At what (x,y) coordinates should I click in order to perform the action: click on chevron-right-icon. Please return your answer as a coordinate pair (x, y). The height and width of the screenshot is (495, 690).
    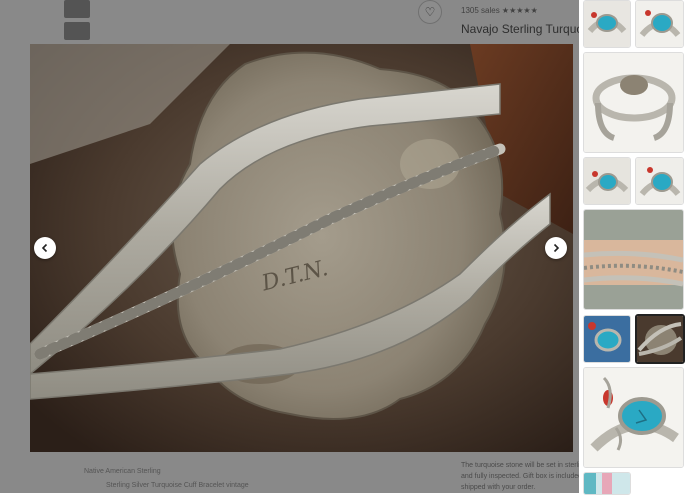
    Looking at the image, I should click on (556, 248).